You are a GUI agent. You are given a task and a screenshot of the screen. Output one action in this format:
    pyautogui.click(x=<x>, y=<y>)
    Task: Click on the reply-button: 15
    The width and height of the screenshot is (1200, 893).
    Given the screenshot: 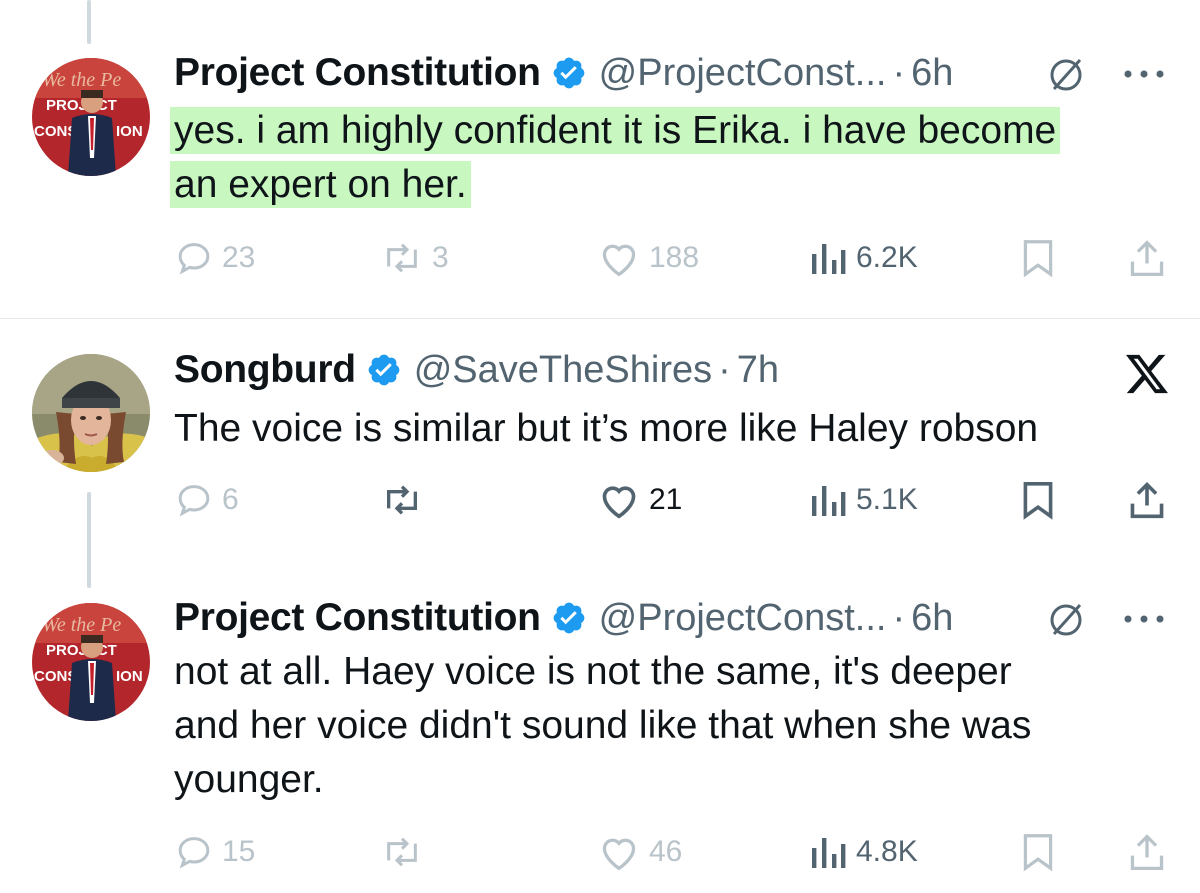 What is the action you would take?
    pyautogui.click(x=214, y=852)
    